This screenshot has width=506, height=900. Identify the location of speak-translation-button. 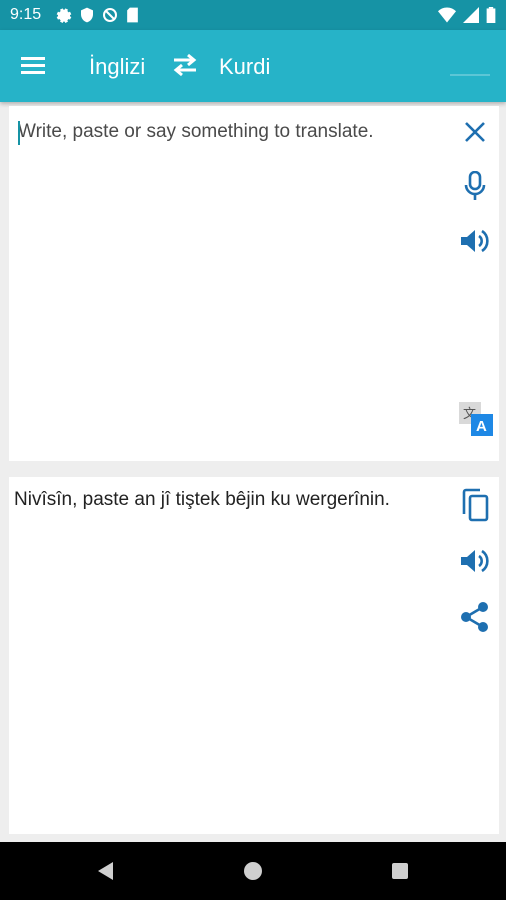
(475, 561).